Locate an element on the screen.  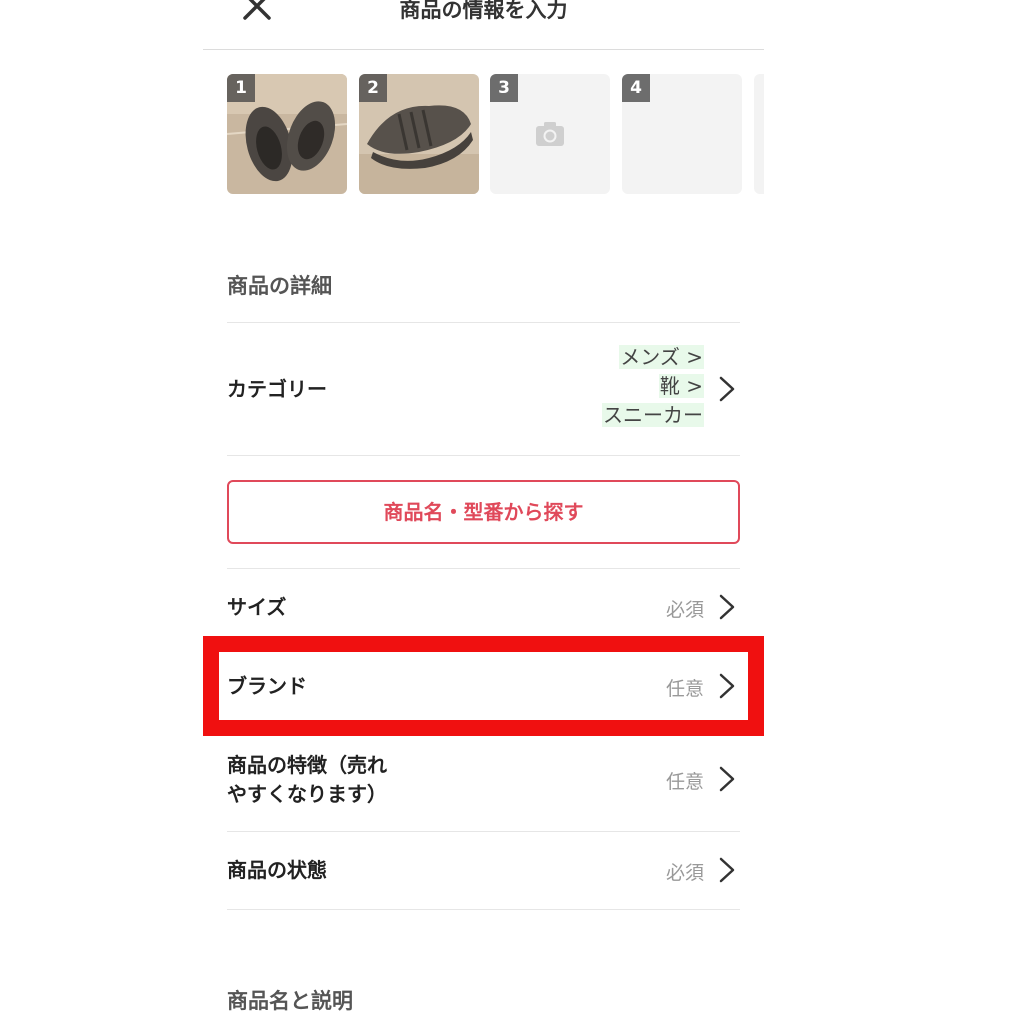
photo-strip: 1 2 3 4 is located at coordinates (495, 134).